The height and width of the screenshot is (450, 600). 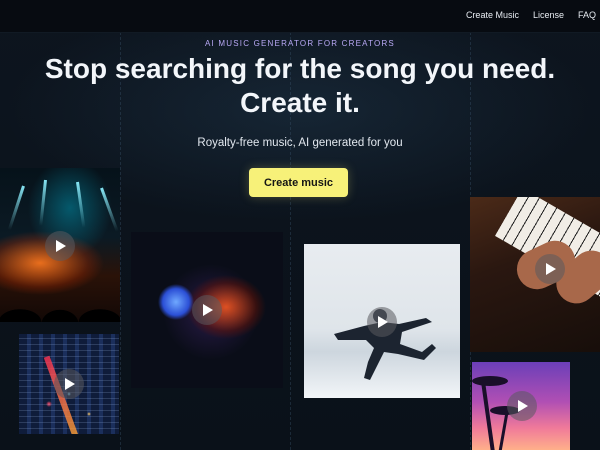 I want to click on nav-link-faq: FAQ, so click(x=587, y=15).